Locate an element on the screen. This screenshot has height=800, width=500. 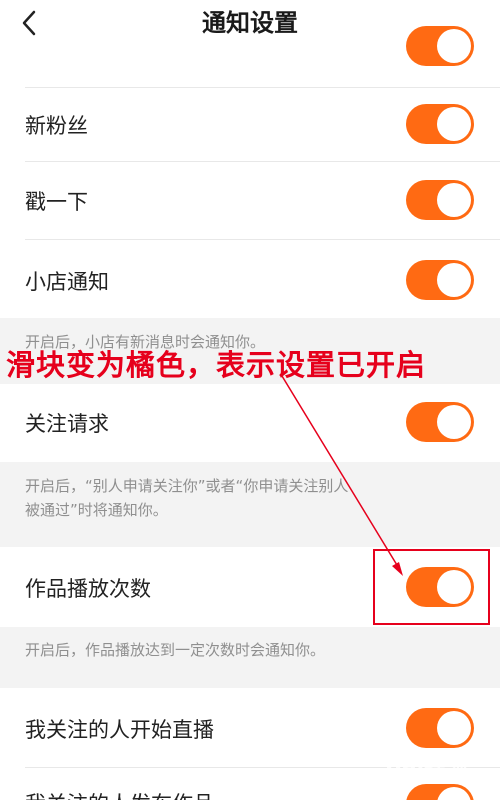
annotation-highlight-box is located at coordinates (431, 587).